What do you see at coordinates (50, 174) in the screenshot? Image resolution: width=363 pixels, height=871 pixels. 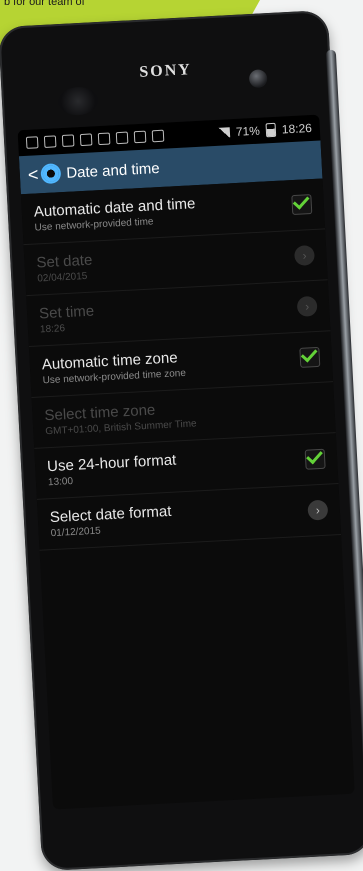 I see `gear-icon` at bounding box center [50, 174].